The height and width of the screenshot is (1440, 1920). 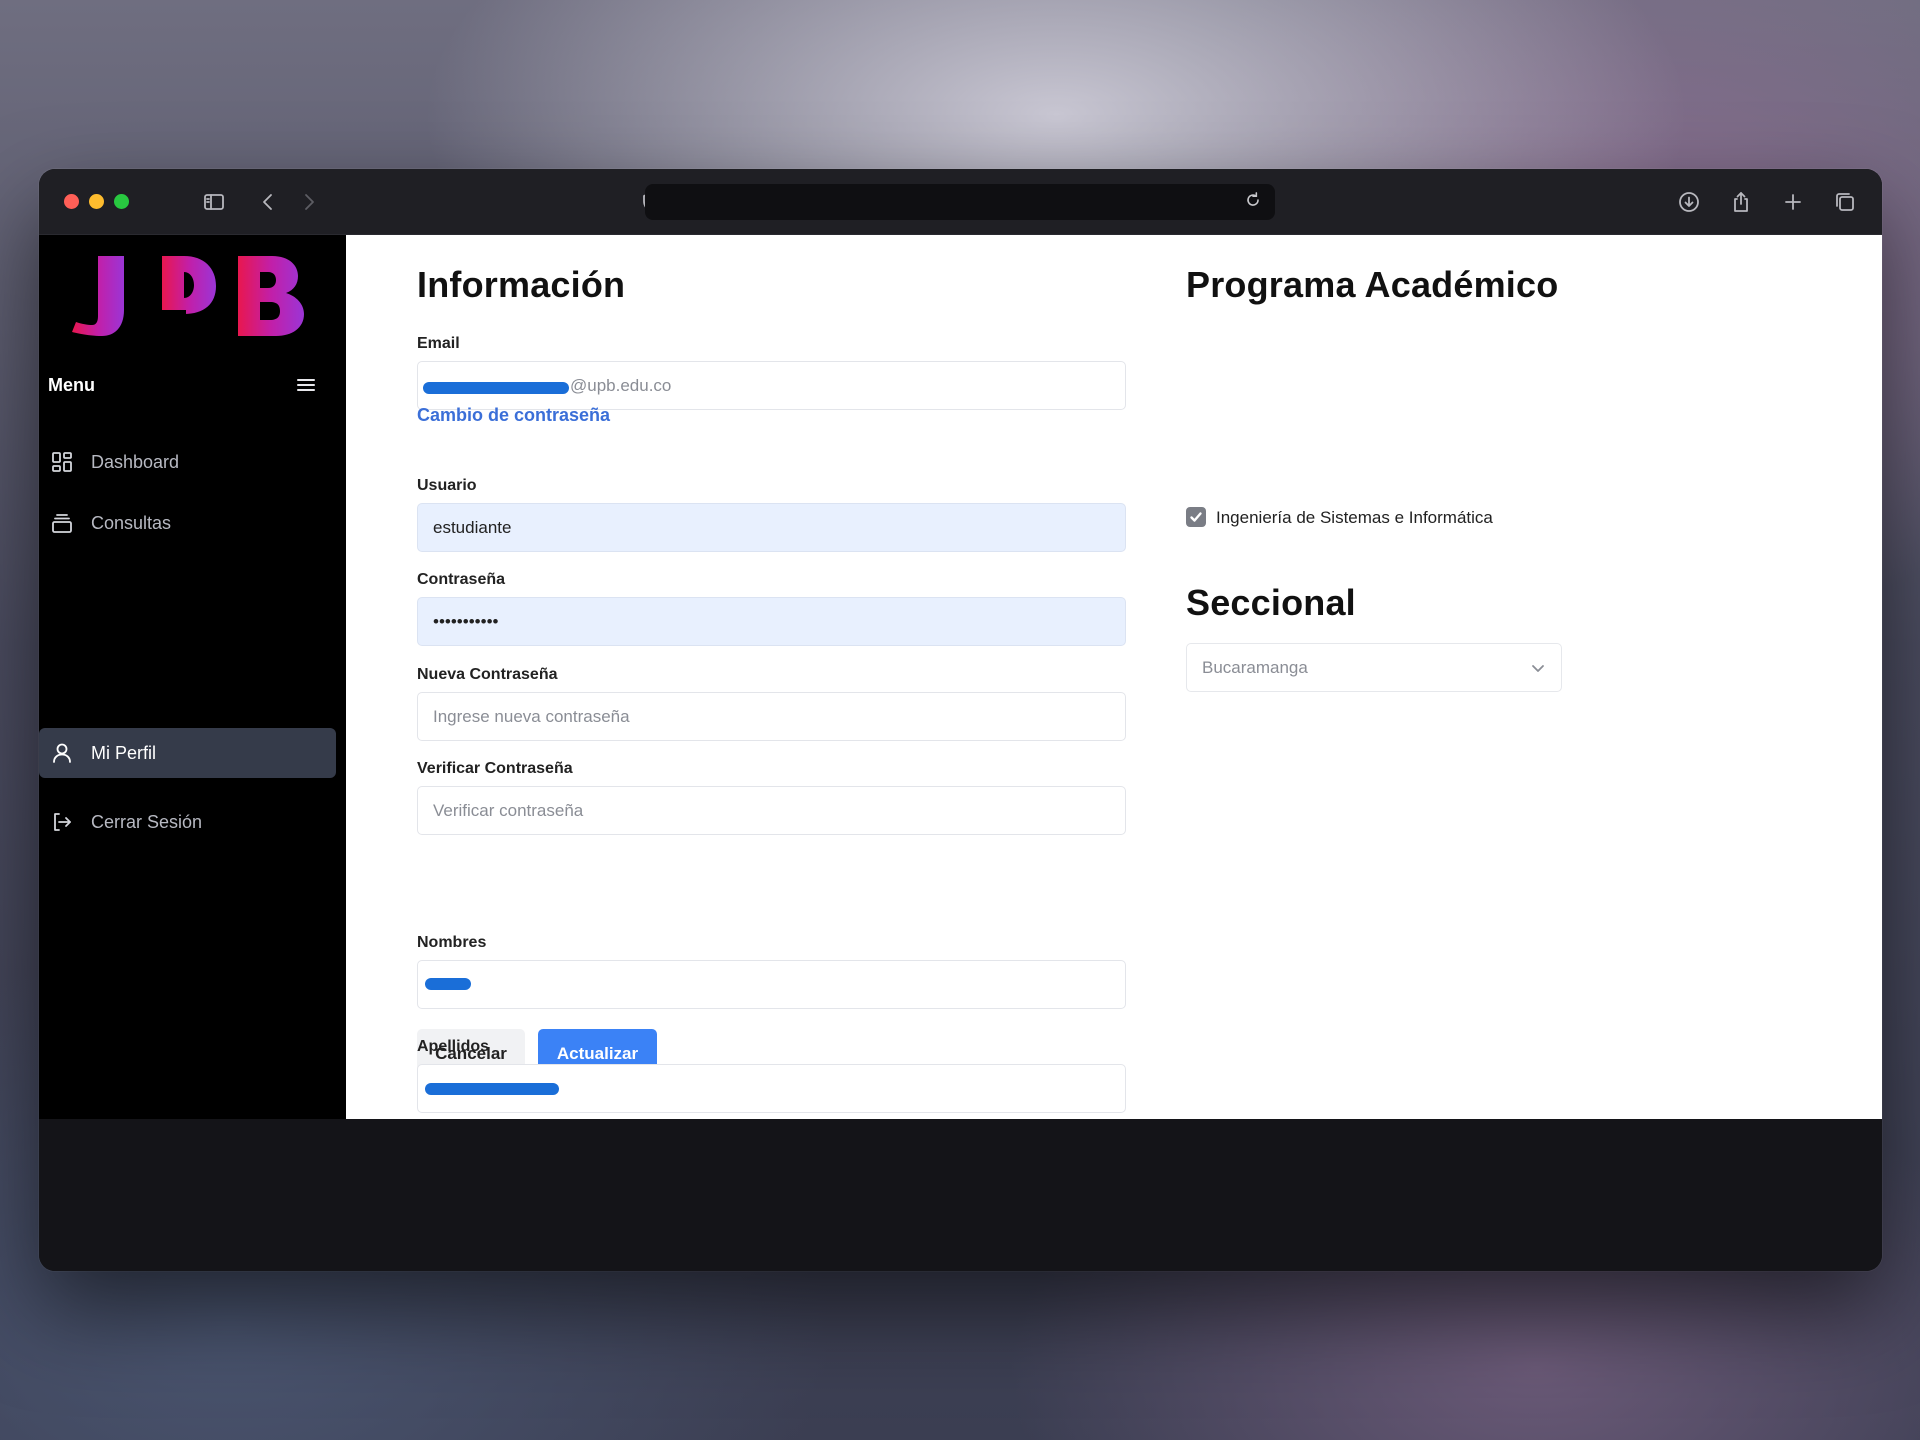 What do you see at coordinates (1845, 202) in the screenshot?
I see `tab-overview-icon` at bounding box center [1845, 202].